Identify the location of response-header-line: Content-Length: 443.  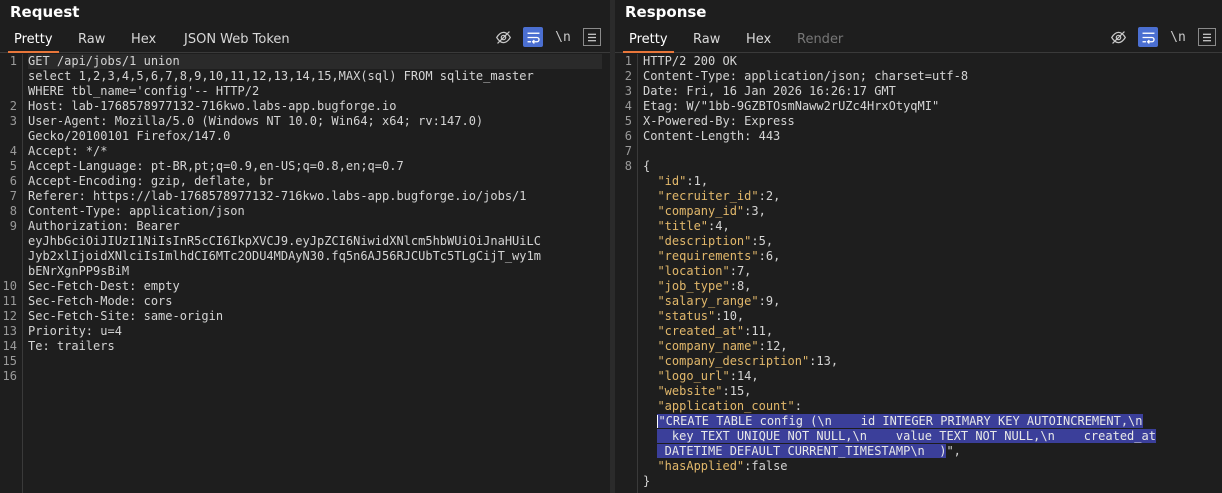
(712, 136).